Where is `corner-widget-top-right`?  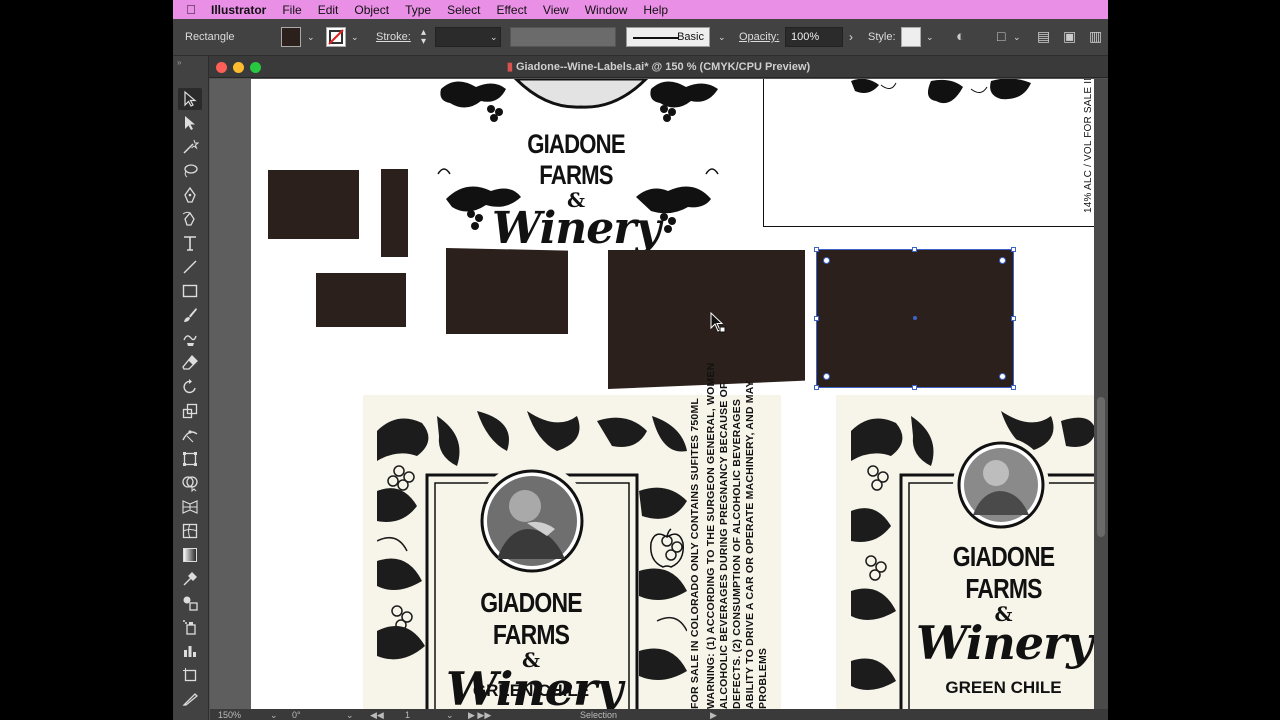 corner-widget-top-right is located at coordinates (1002, 260).